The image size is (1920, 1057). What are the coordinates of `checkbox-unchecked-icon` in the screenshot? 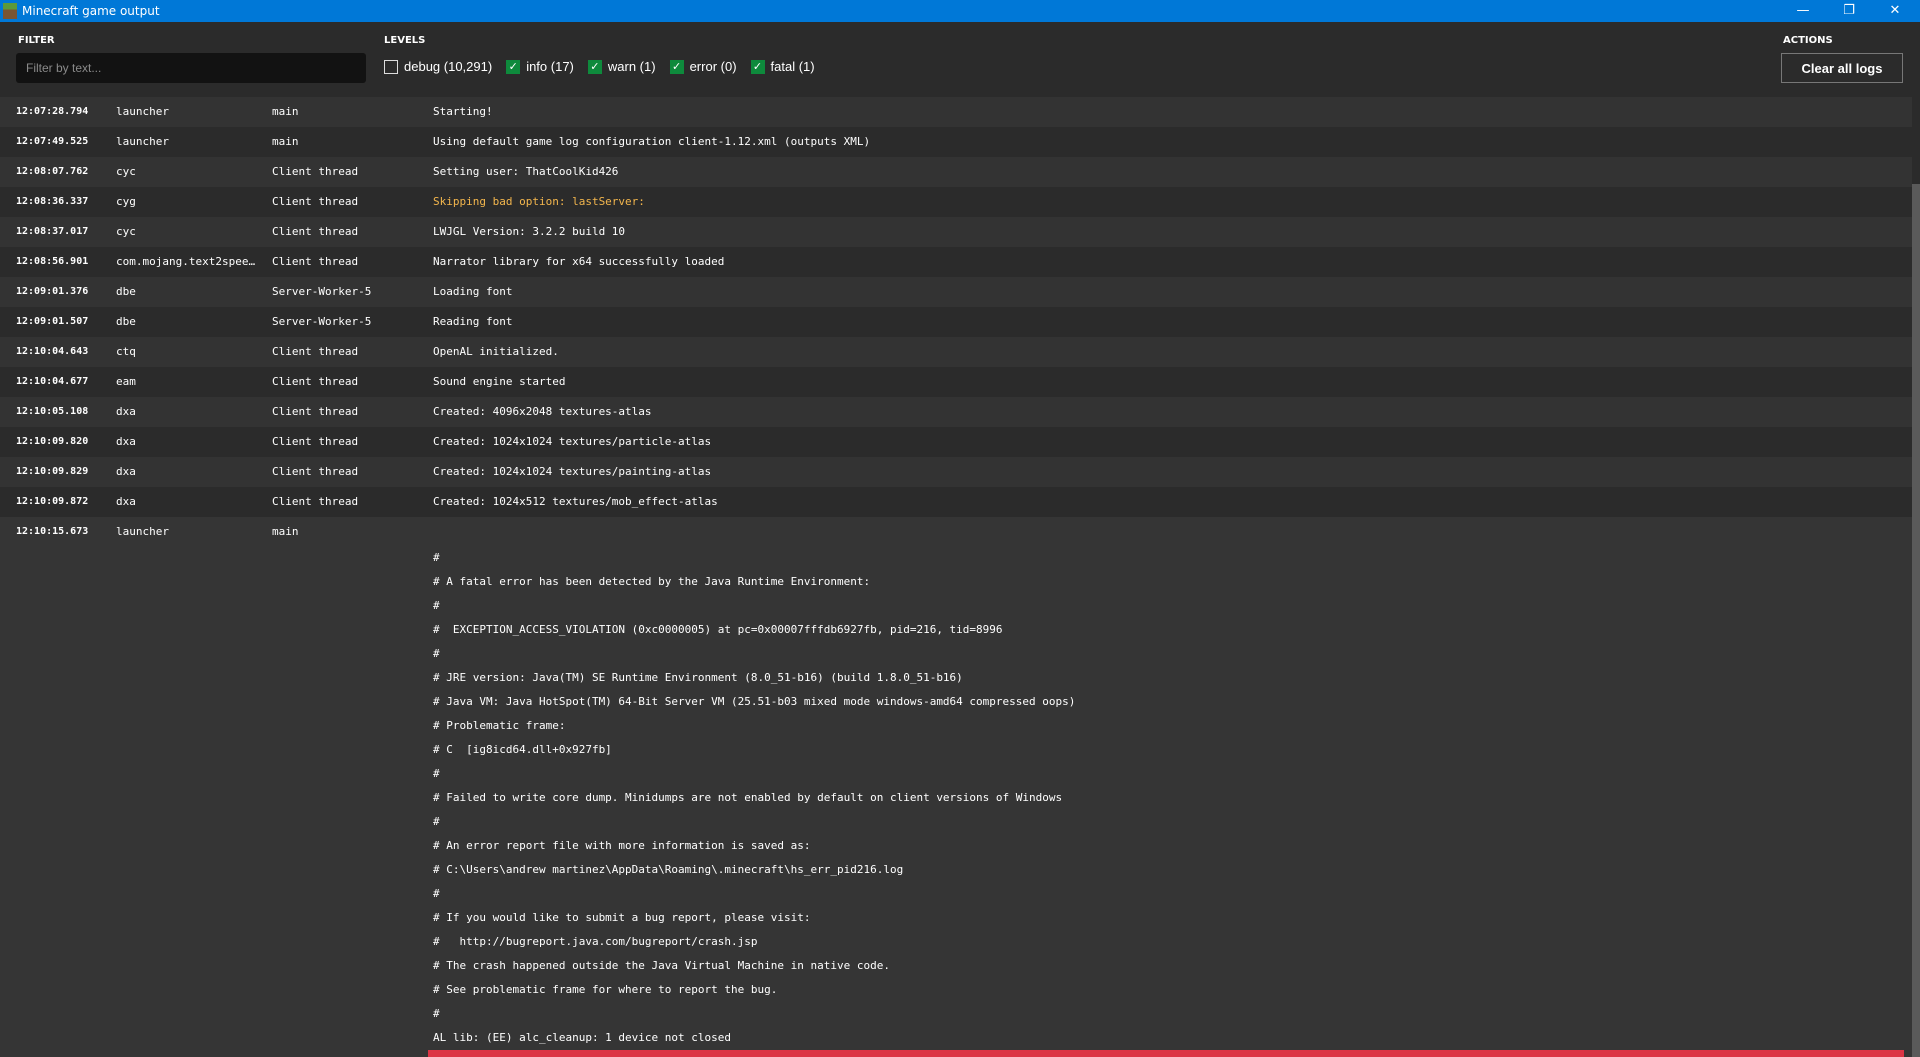 It's located at (391, 66).